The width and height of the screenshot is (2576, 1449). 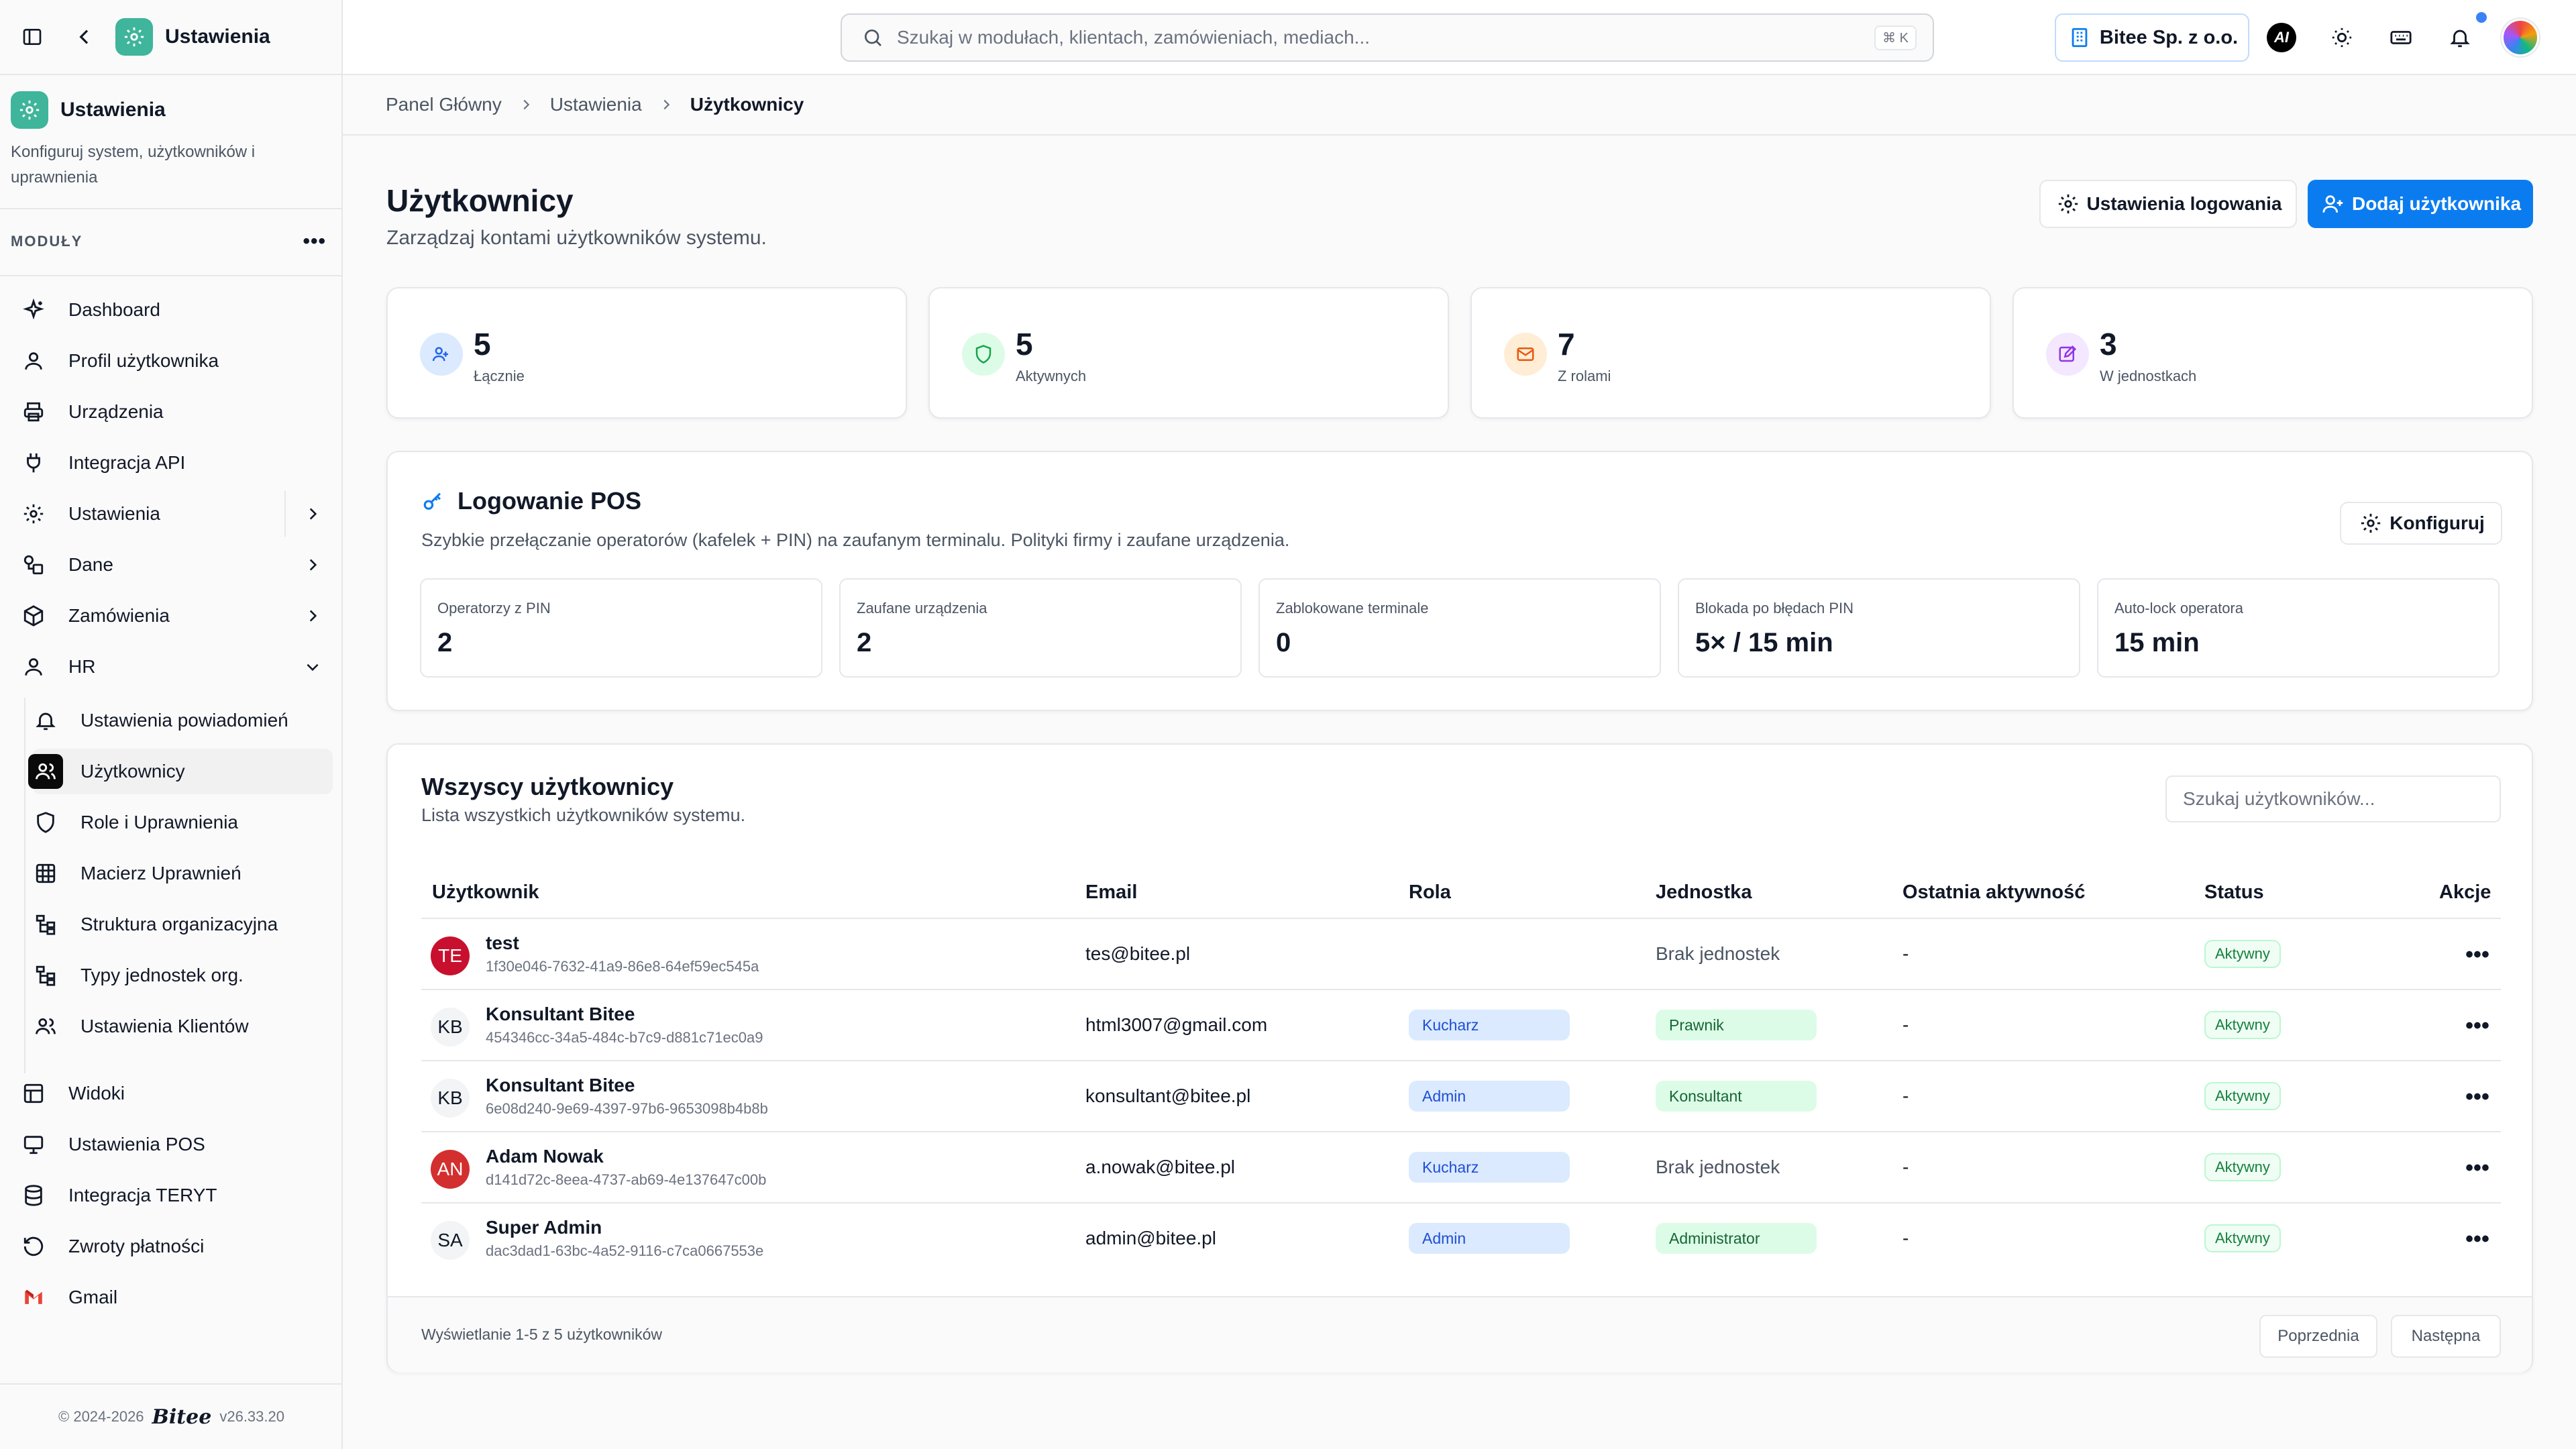 I want to click on next-page-button: Następna, so click(x=2446, y=1336).